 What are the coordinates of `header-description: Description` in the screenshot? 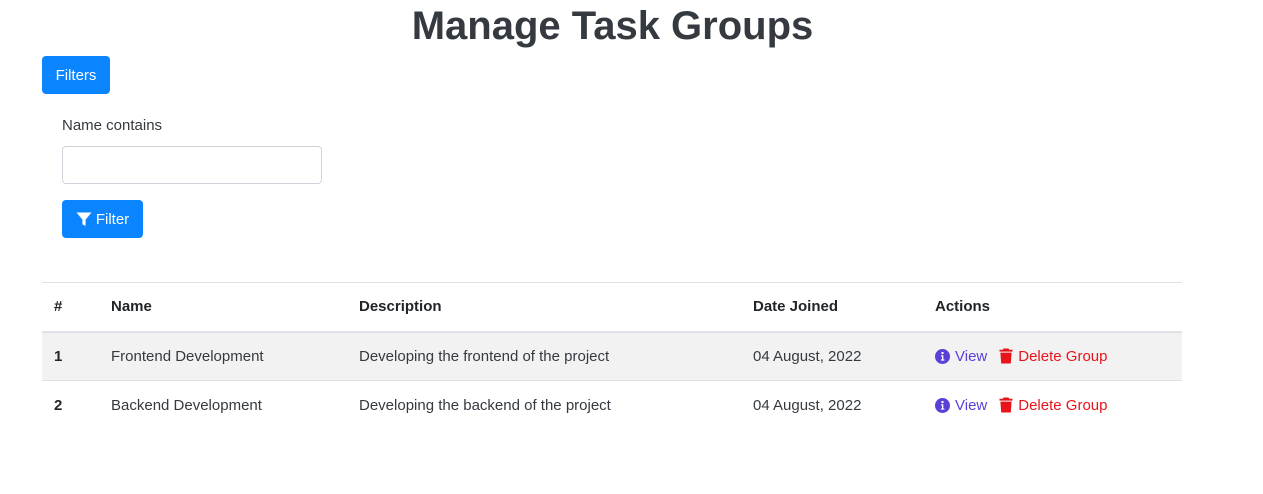 It's located at (400, 307).